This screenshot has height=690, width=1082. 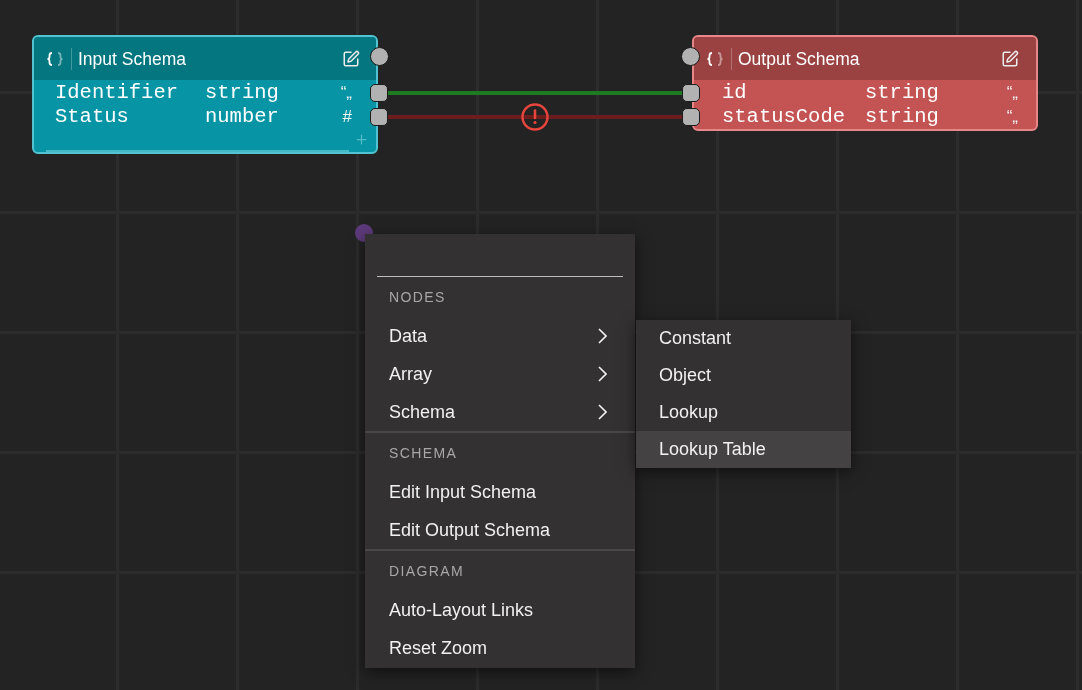 I want to click on menu-item: Edit Output Schema, so click(x=500, y=530).